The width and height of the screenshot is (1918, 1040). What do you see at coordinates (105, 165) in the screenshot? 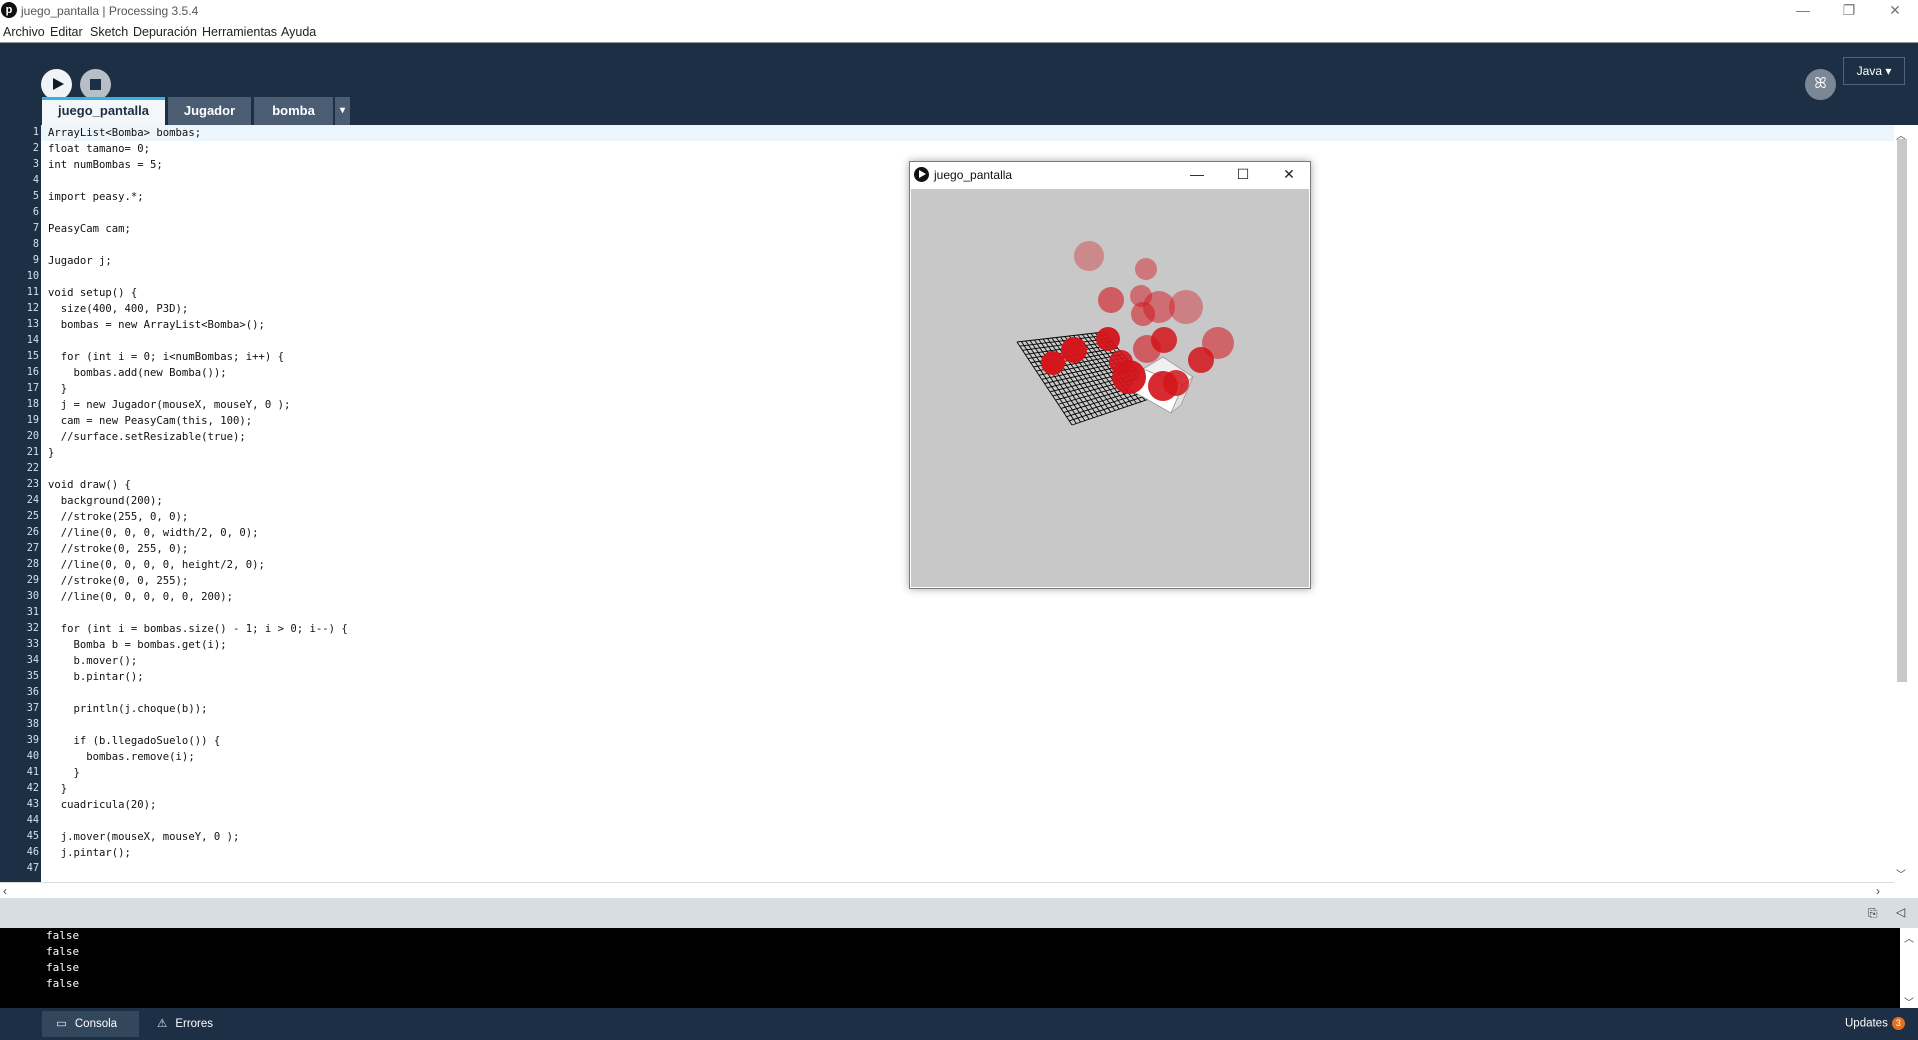
I see `code-line: int numBombas = 5;` at bounding box center [105, 165].